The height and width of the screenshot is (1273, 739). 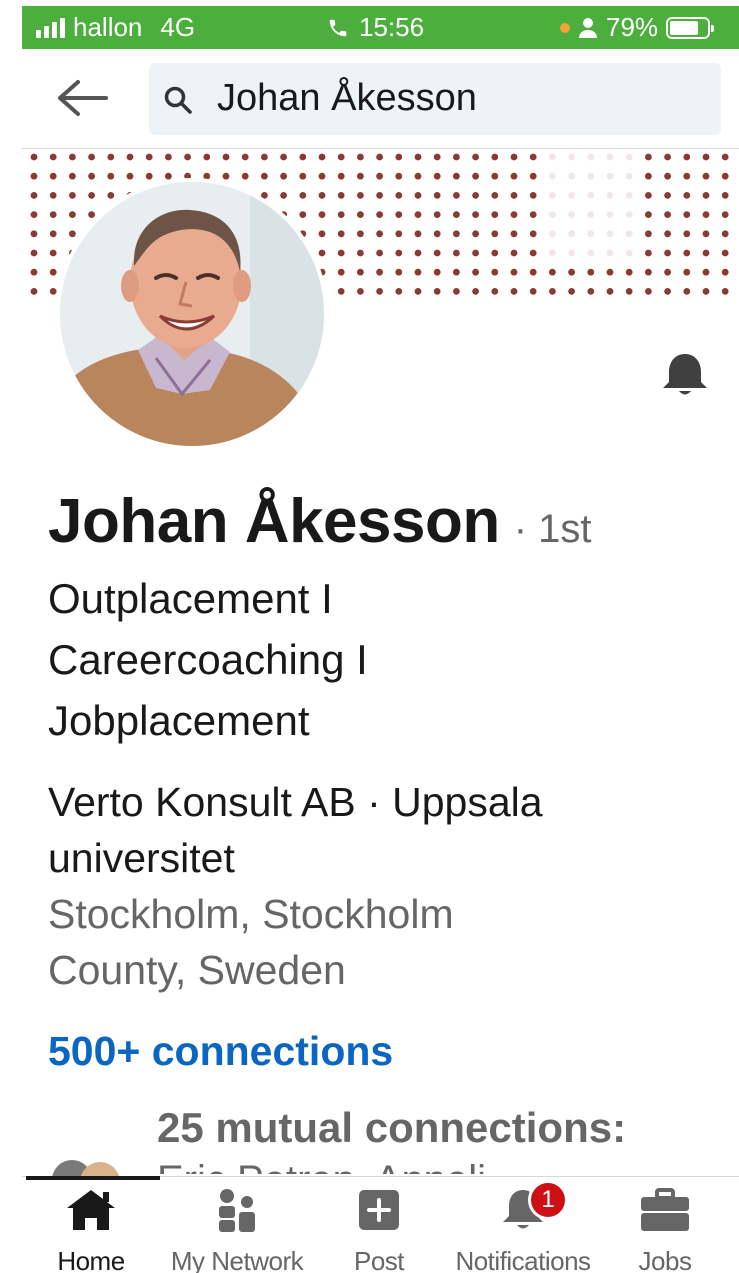 What do you see at coordinates (637, 27) in the screenshot?
I see `status-right: 79%` at bounding box center [637, 27].